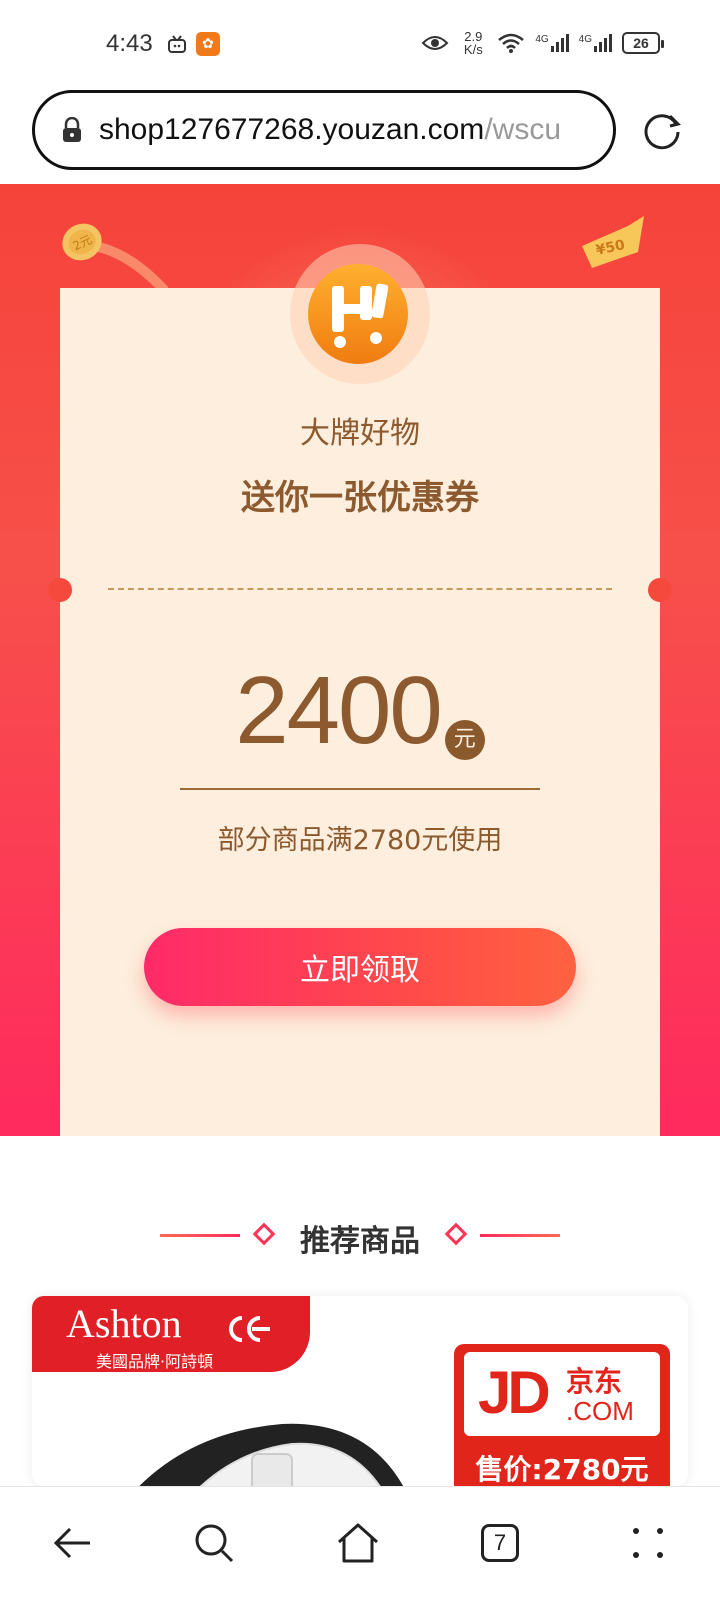 The image size is (720, 1600). Describe the element at coordinates (360, 967) in the screenshot. I see `claim-coupon-button: 立即领取` at that location.